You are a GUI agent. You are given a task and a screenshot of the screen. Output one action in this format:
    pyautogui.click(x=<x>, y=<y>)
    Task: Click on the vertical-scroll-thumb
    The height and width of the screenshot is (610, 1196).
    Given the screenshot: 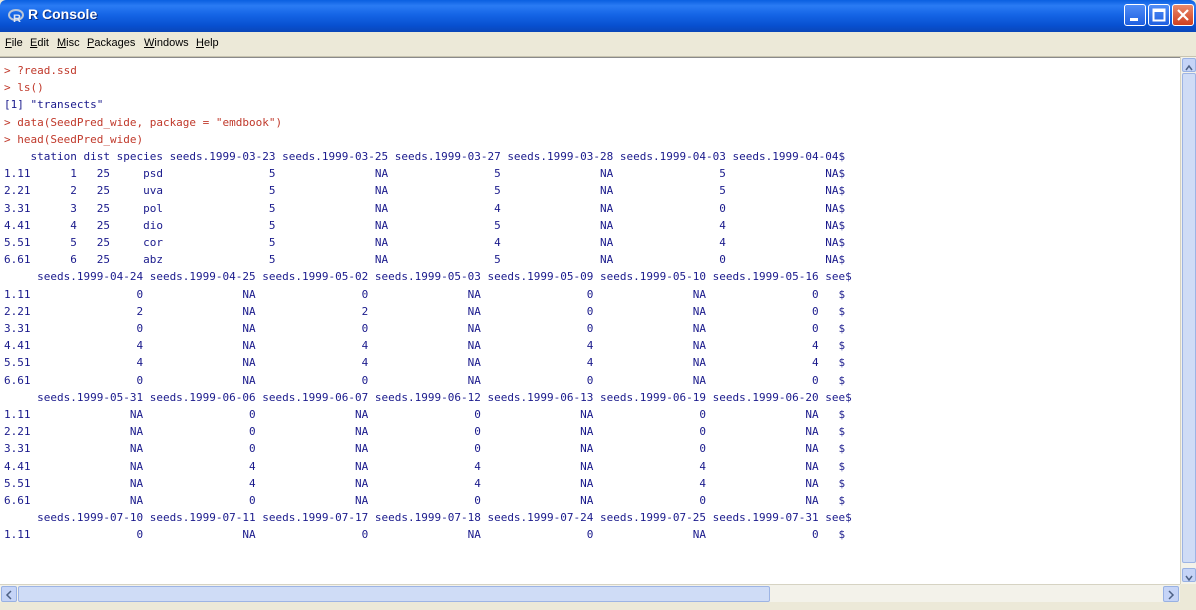 What is the action you would take?
    pyautogui.click(x=1189, y=318)
    